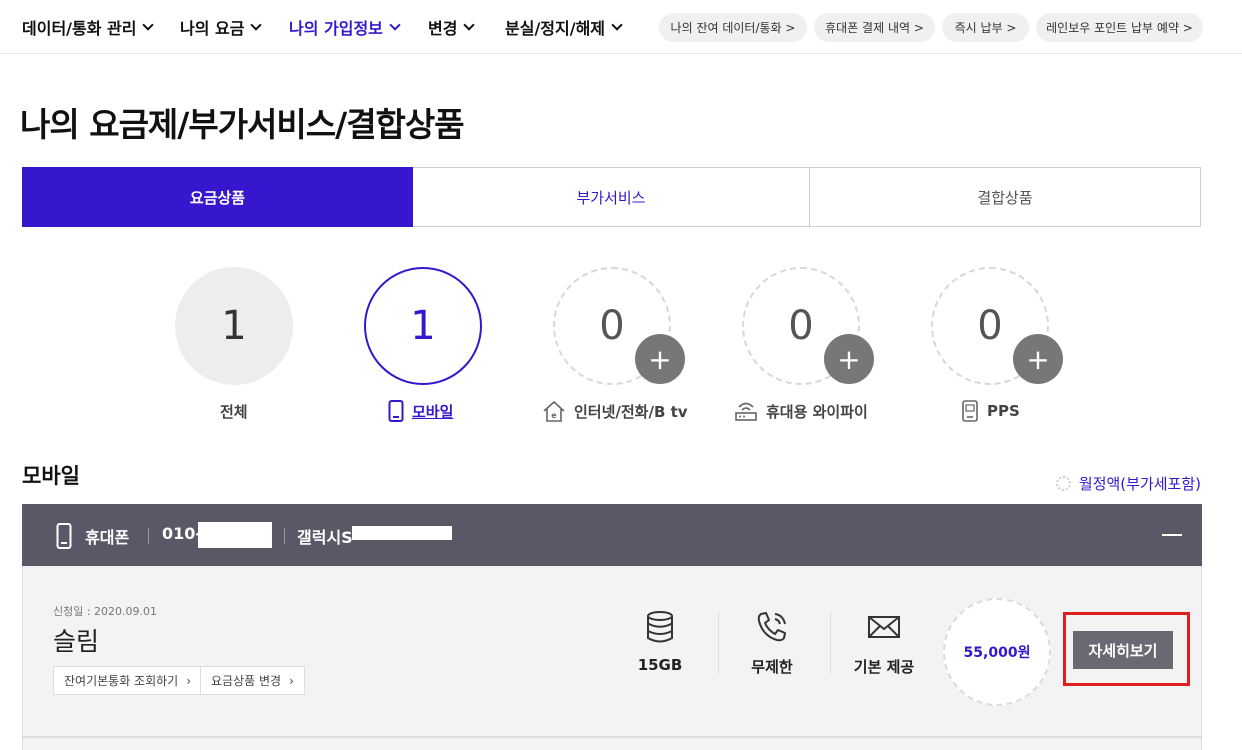  I want to click on tab-bundle: 결합상품, so click(1005, 197).